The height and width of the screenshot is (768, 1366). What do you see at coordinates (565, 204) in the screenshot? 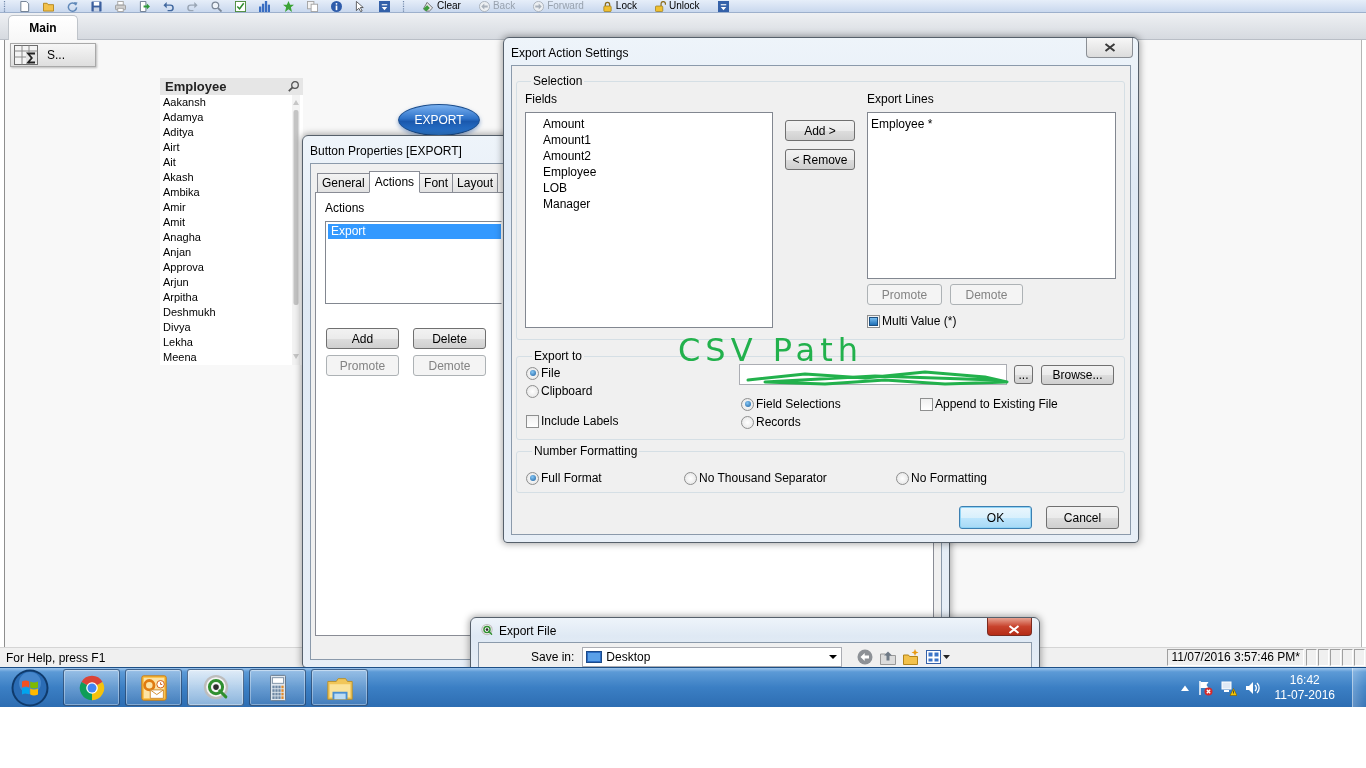
I see `list-item: Manager` at bounding box center [565, 204].